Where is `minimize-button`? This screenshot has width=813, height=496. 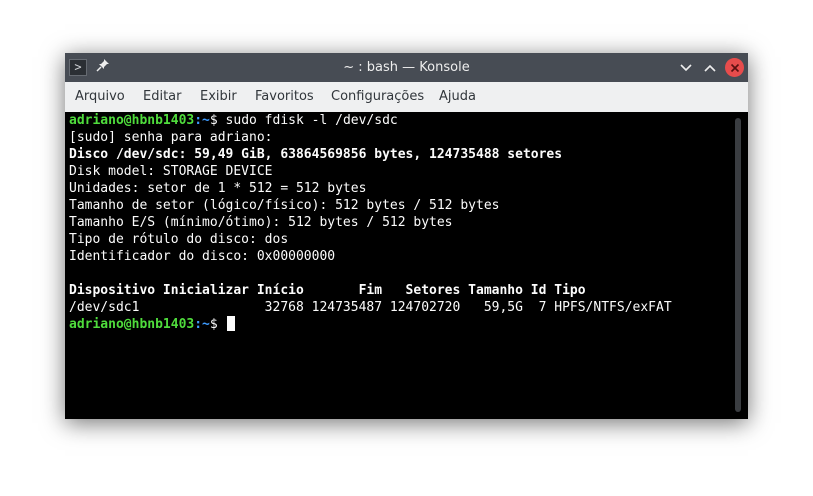 minimize-button is located at coordinates (686, 68).